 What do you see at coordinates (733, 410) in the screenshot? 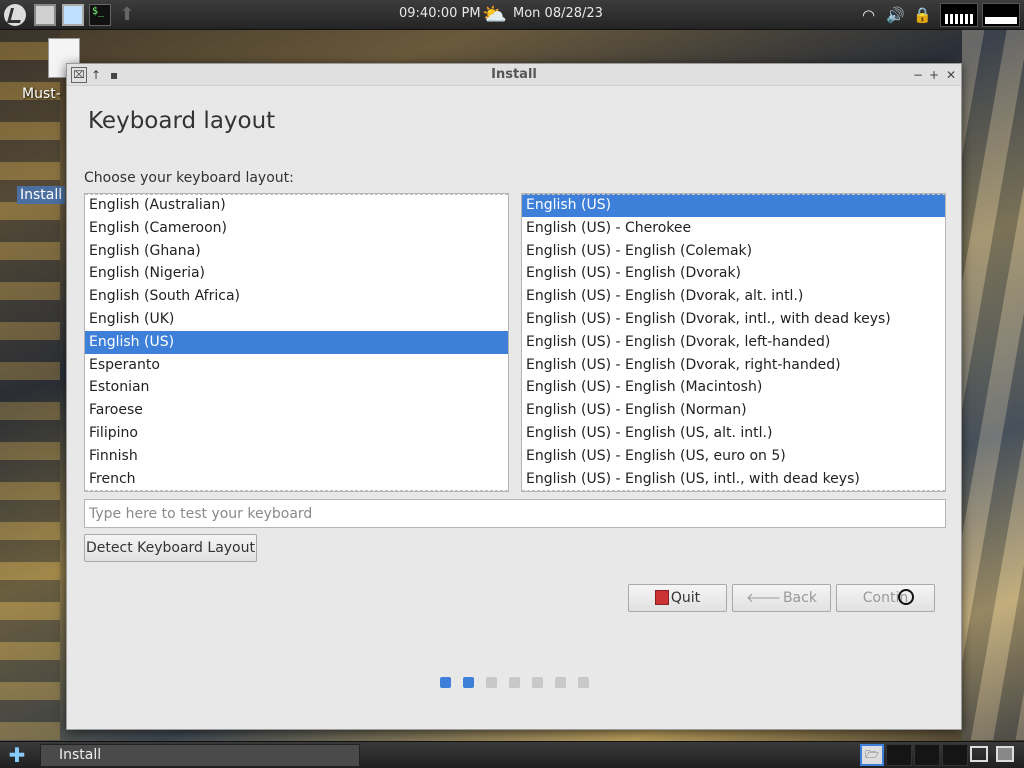
I see `variant-item: English (US) - English (Norman)` at bounding box center [733, 410].